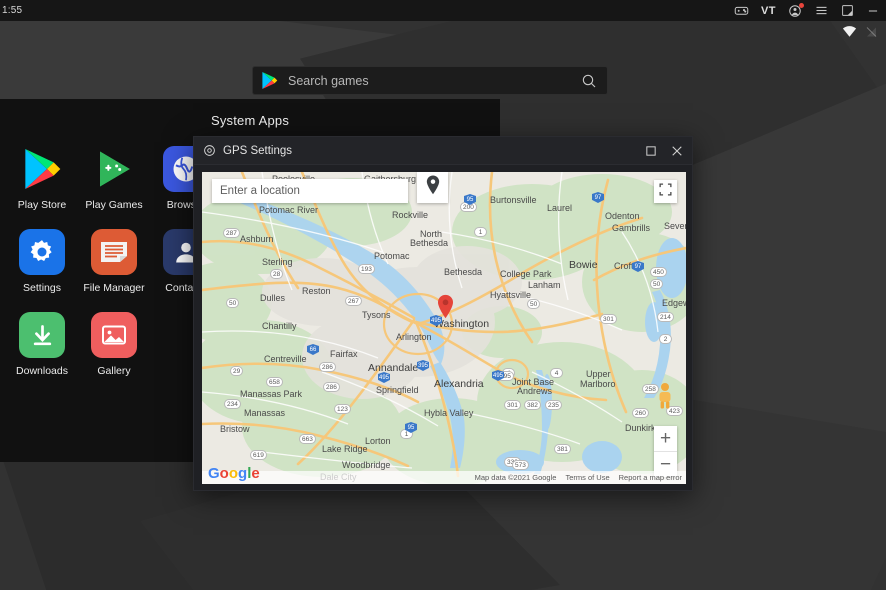 The image size is (886, 590). I want to click on map-label: Andrews, so click(535, 391).